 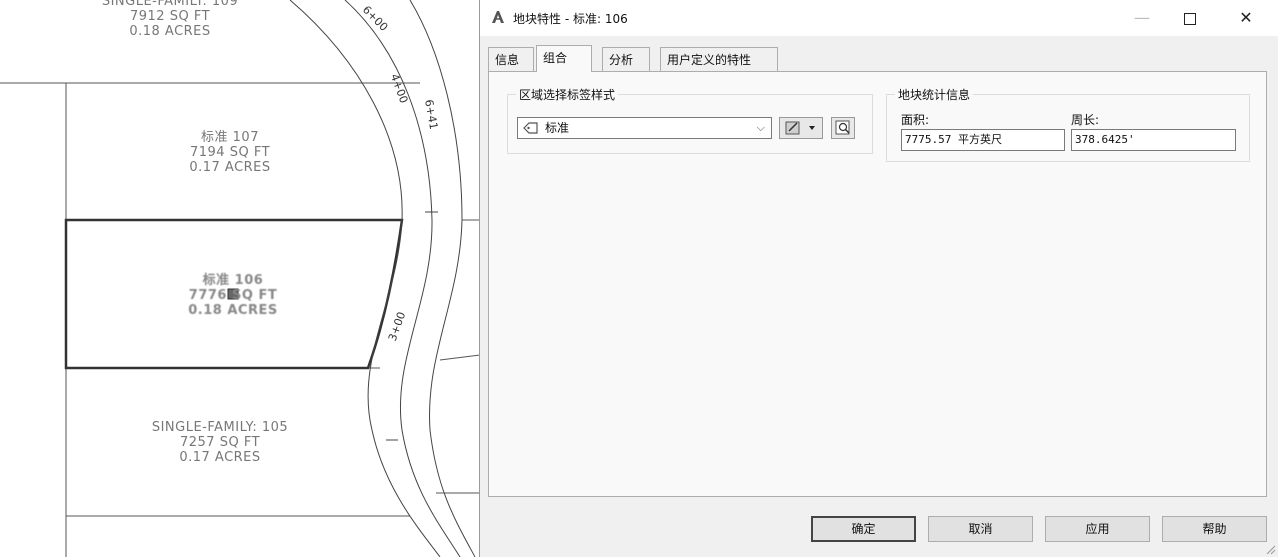 I want to click on minimize-button: —, so click(x=1142, y=18).